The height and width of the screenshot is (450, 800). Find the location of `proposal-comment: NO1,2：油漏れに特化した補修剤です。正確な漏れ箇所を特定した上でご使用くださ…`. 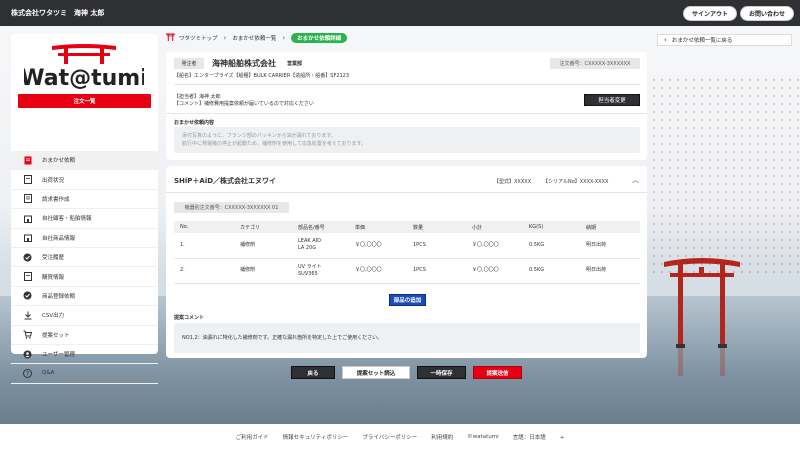

proposal-comment: NO1,2：油漏れに特化した補修剤です。正確な漏れ箇所を特定した上でご使用くださ… is located at coordinates (407, 338).